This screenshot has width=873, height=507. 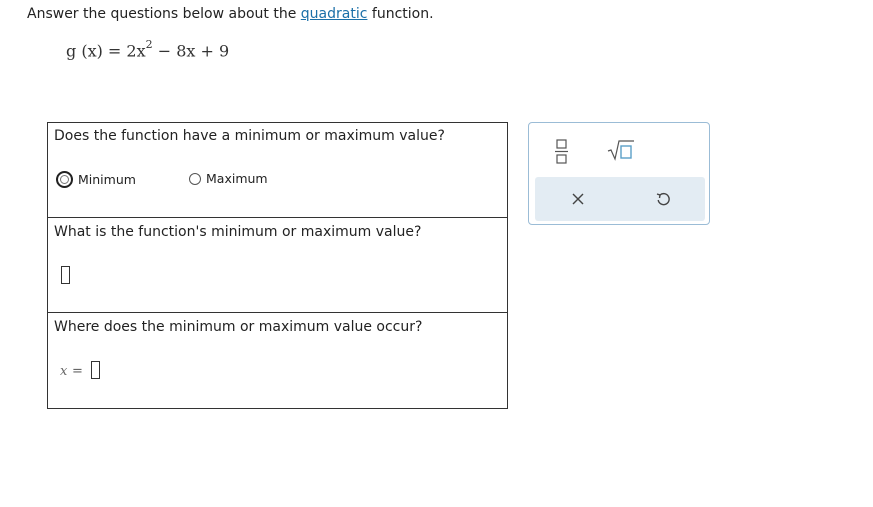 What do you see at coordinates (107, 179) in the screenshot?
I see `radio-minimum-label: Minimum` at bounding box center [107, 179].